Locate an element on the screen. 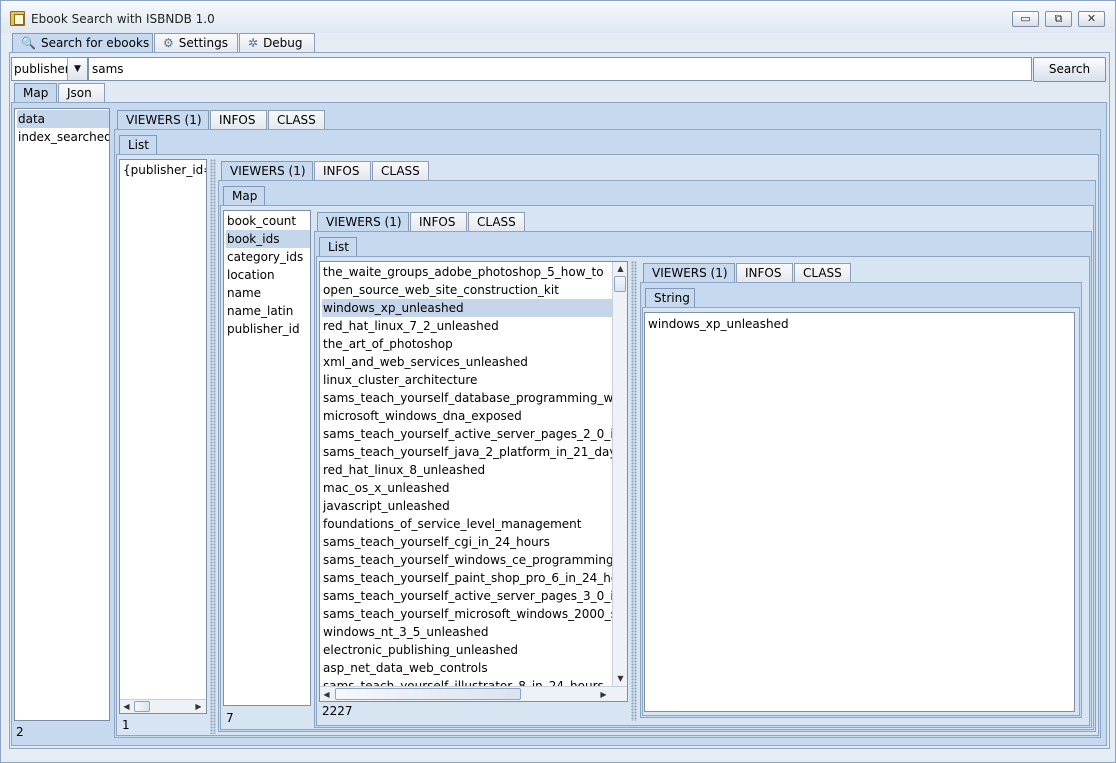 This screenshot has height=763, width=1116. list-item: location is located at coordinates (268, 275).